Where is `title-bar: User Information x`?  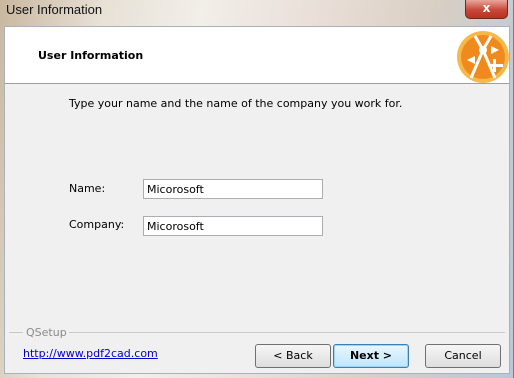 title-bar: User Information x is located at coordinates (257, 12).